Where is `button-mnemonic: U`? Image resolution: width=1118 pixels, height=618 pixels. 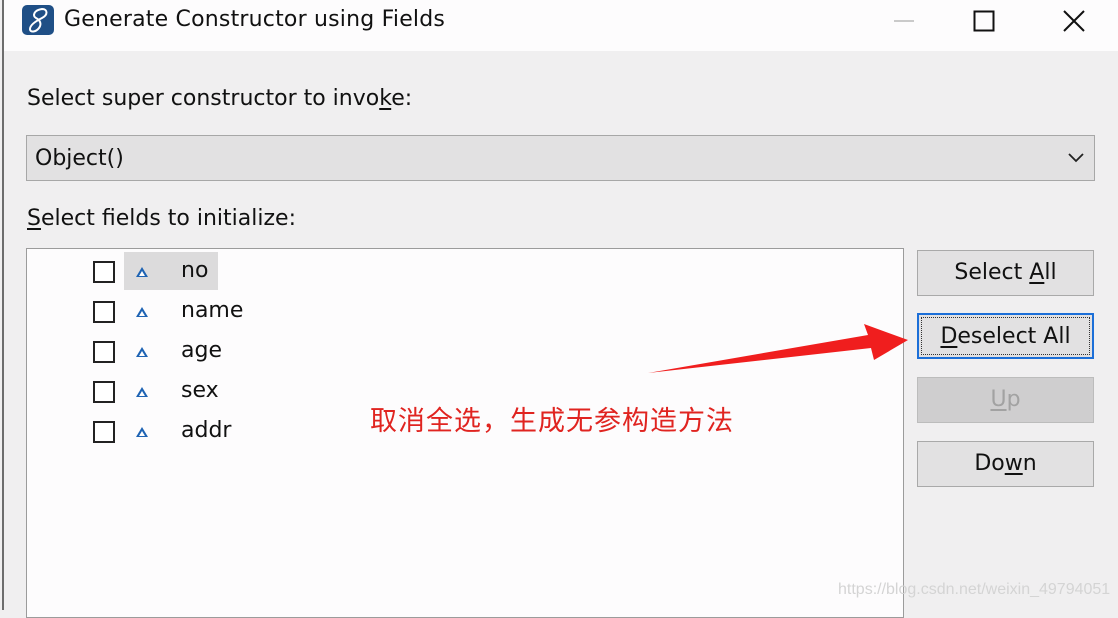
button-mnemonic: U is located at coordinates (998, 399).